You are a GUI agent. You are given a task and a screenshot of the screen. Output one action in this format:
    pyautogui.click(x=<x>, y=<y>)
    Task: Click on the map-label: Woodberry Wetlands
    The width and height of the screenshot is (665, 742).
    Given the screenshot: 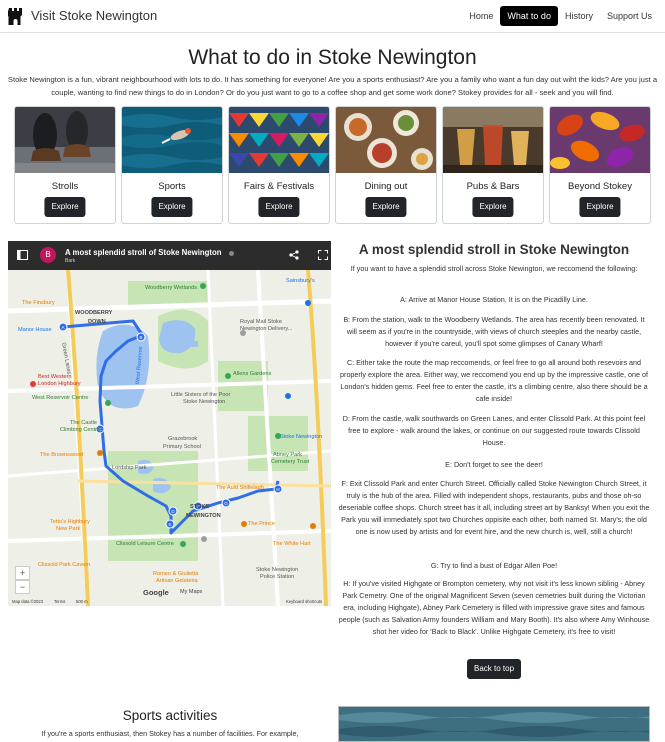 What is the action you would take?
    pyautogui.click(x=171, y=288)
    